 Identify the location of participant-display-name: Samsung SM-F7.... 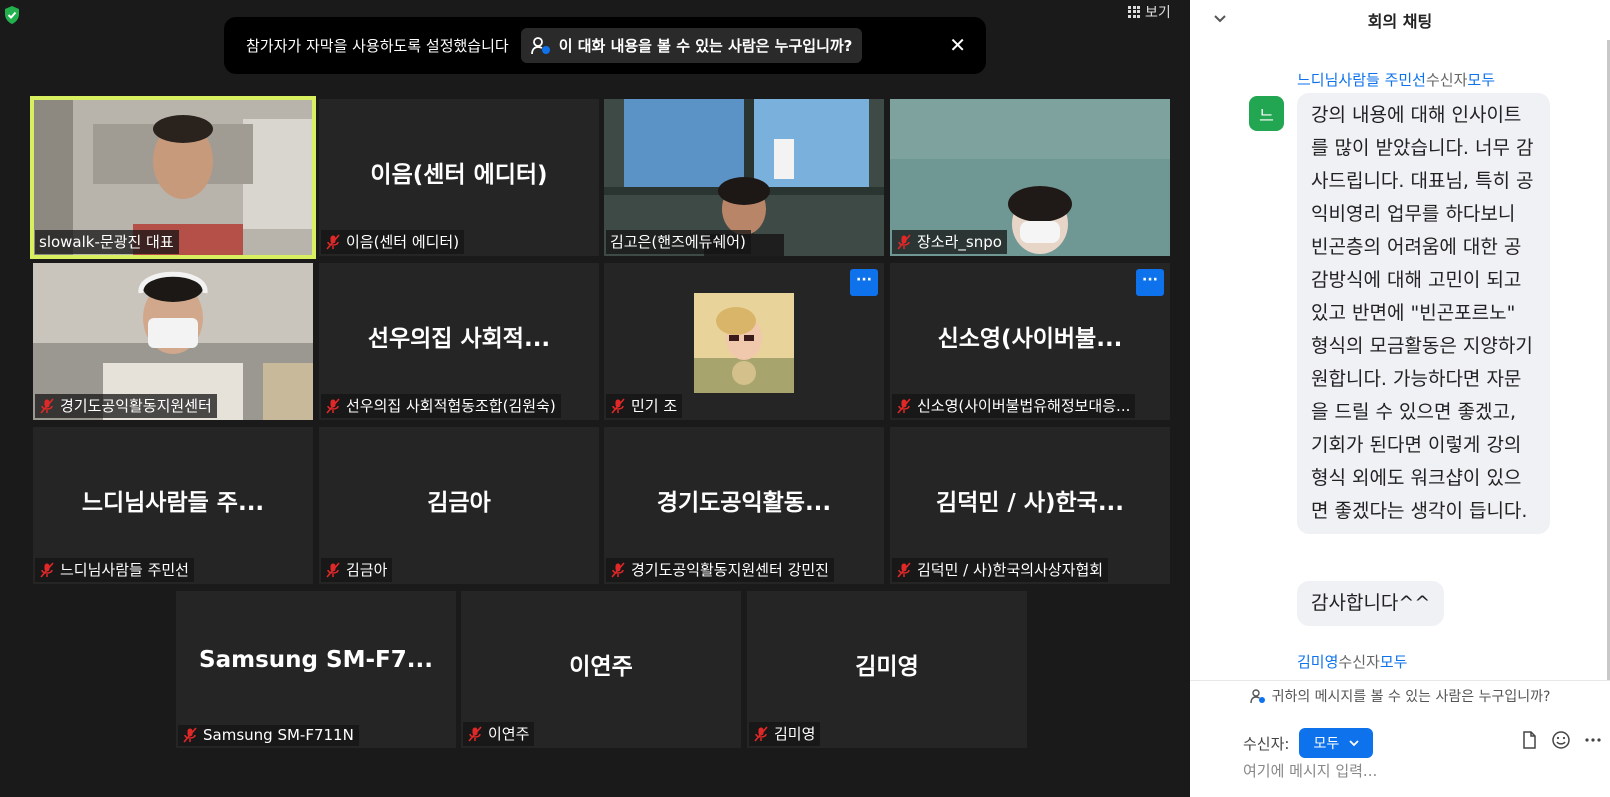
(316, 660).